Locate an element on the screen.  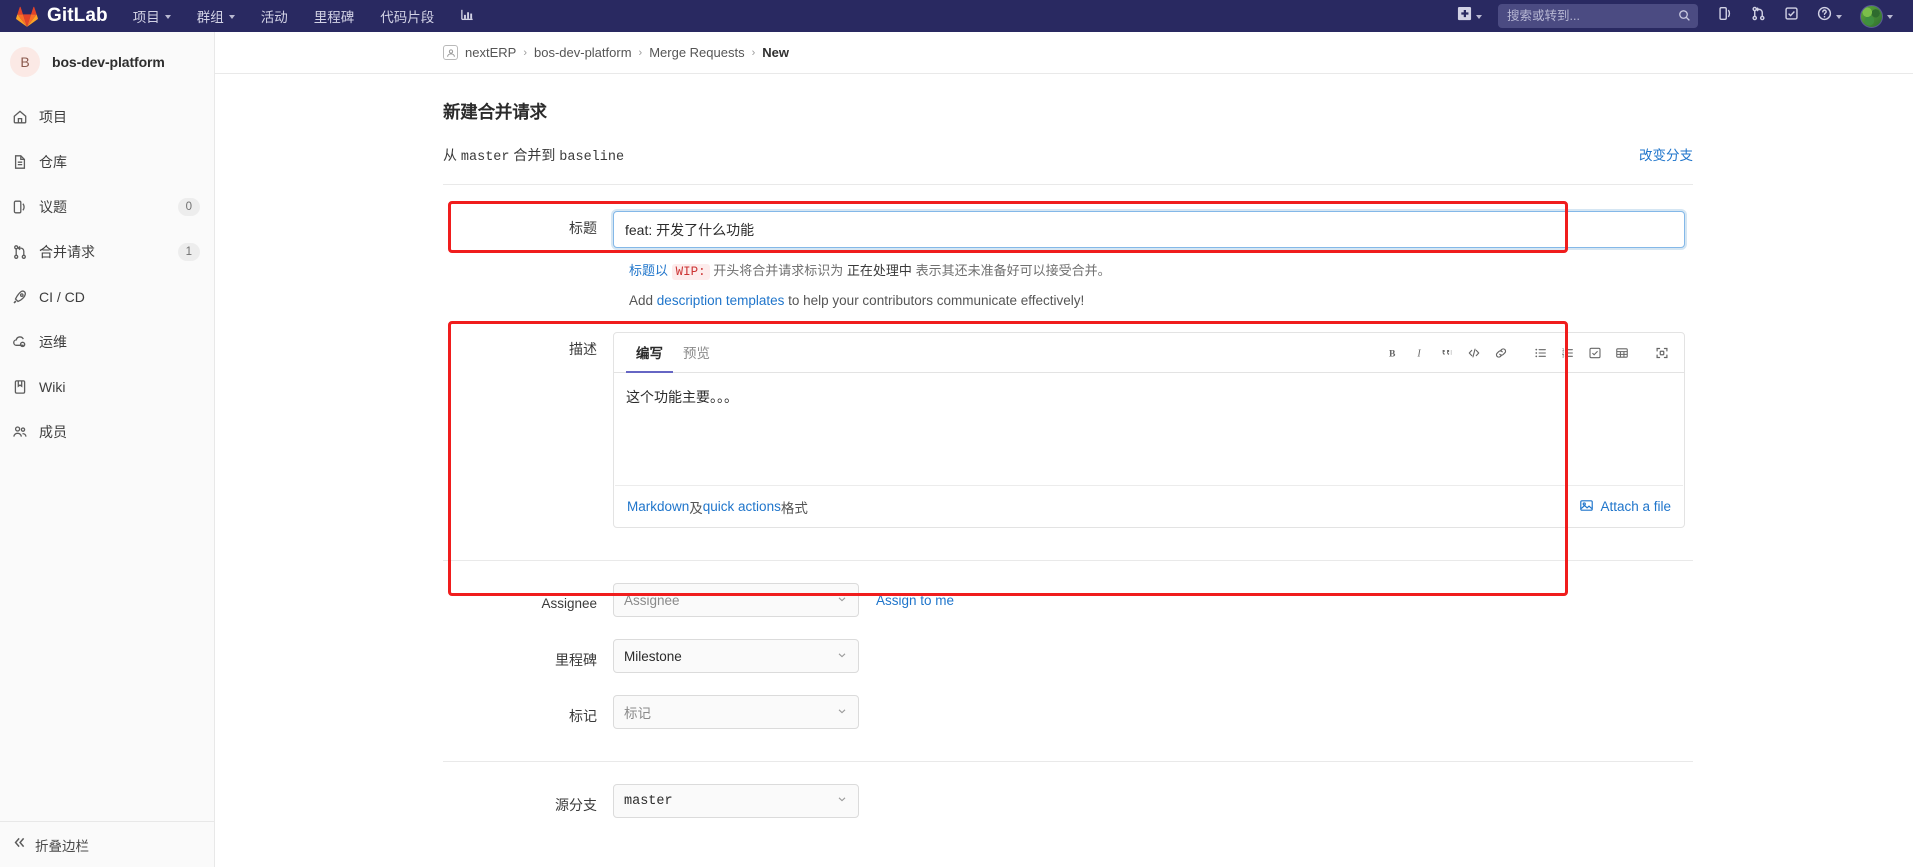
file-icon is located at coordinates (22, 162).